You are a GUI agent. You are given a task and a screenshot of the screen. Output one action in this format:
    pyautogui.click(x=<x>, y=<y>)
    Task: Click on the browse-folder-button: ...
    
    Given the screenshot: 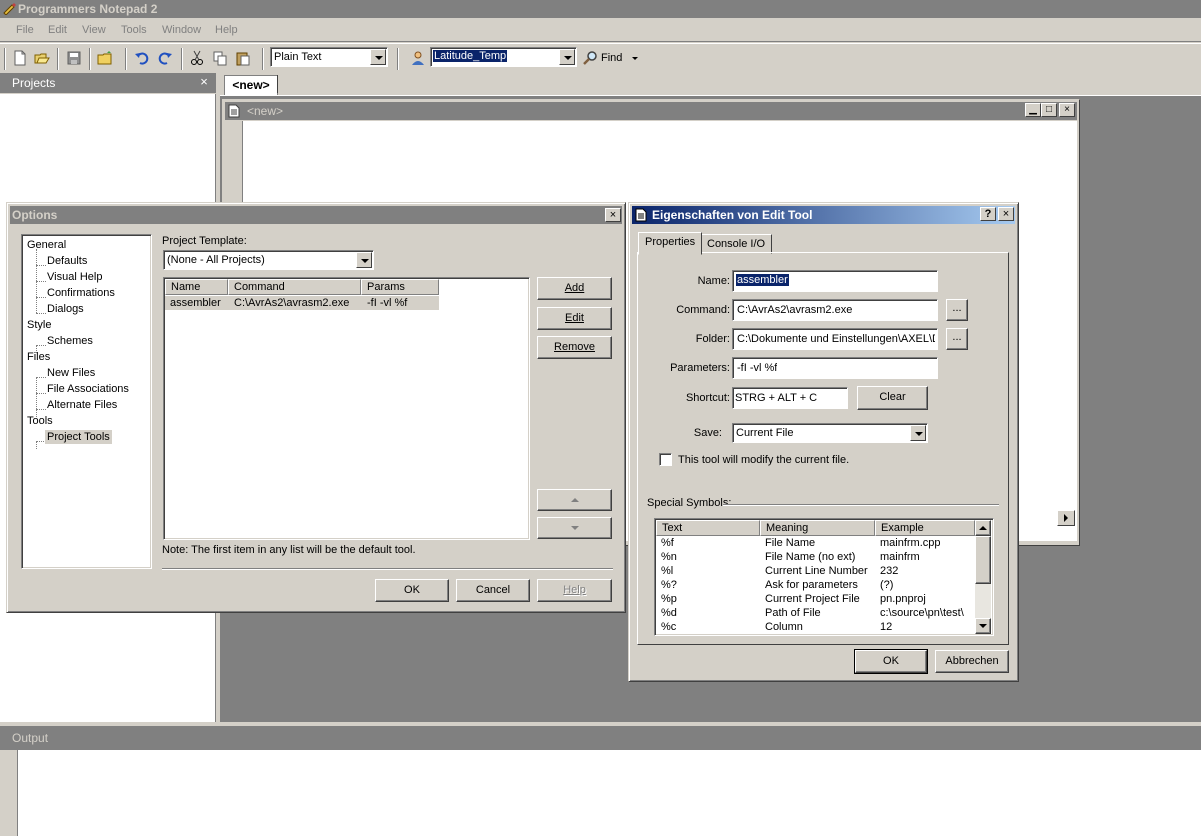 What is the action you would take?
    pyautogui.click(x=957, y=339)
    